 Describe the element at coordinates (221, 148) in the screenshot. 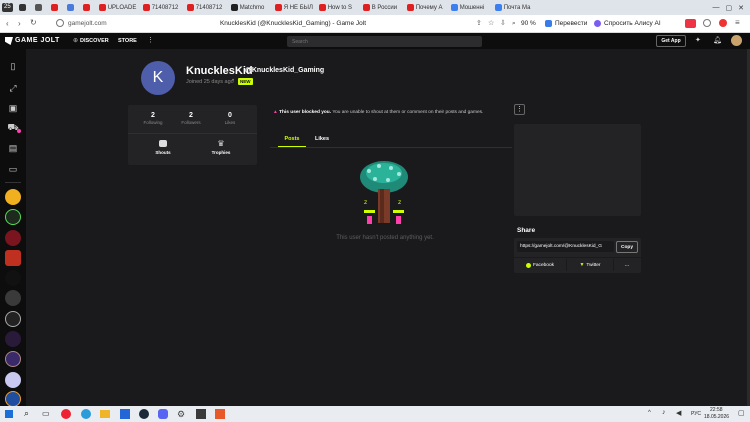

I see `trophies-button: ♛ Trophies` at that location.